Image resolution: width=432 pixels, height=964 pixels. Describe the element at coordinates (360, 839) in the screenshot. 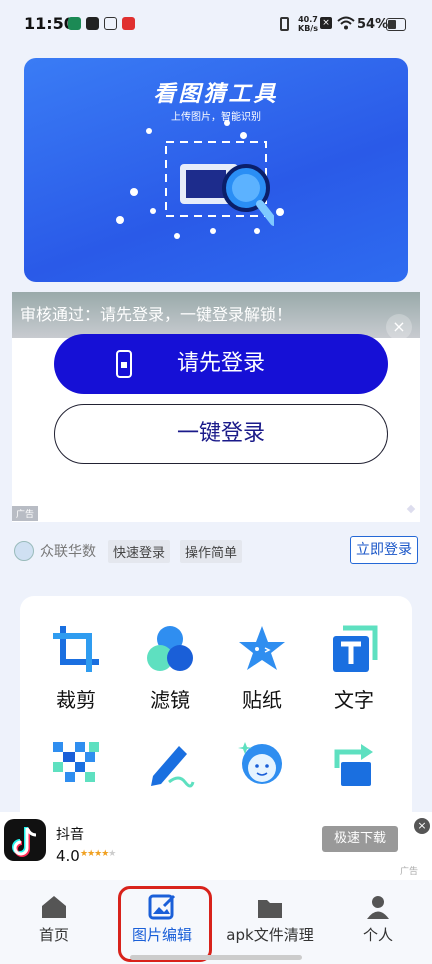

I see `download-button: 极速下载` at that location.